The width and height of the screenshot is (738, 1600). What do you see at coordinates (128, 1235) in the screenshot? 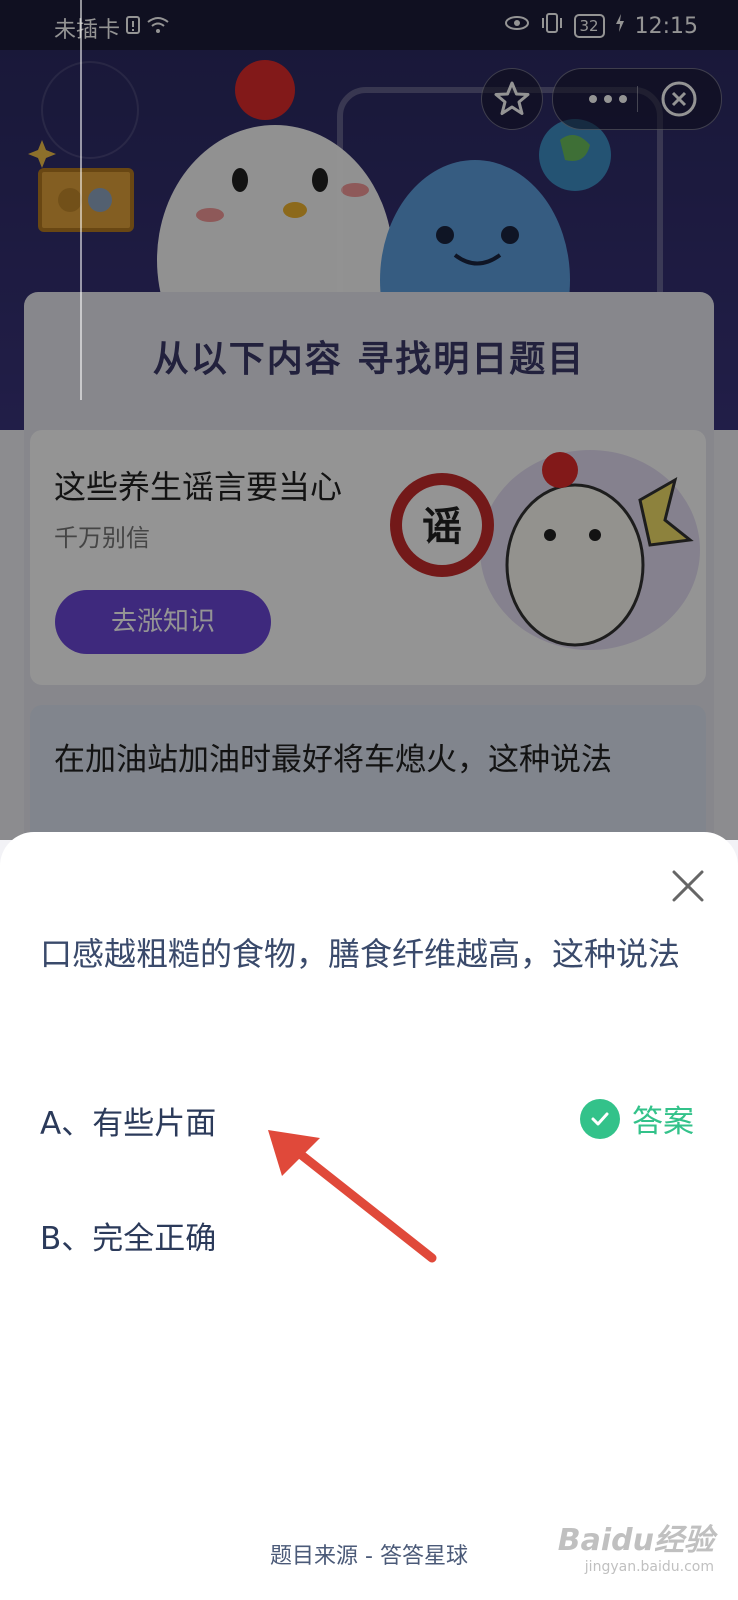
I see `option-b: B、完全正确` at bounding box center [128, 1235].